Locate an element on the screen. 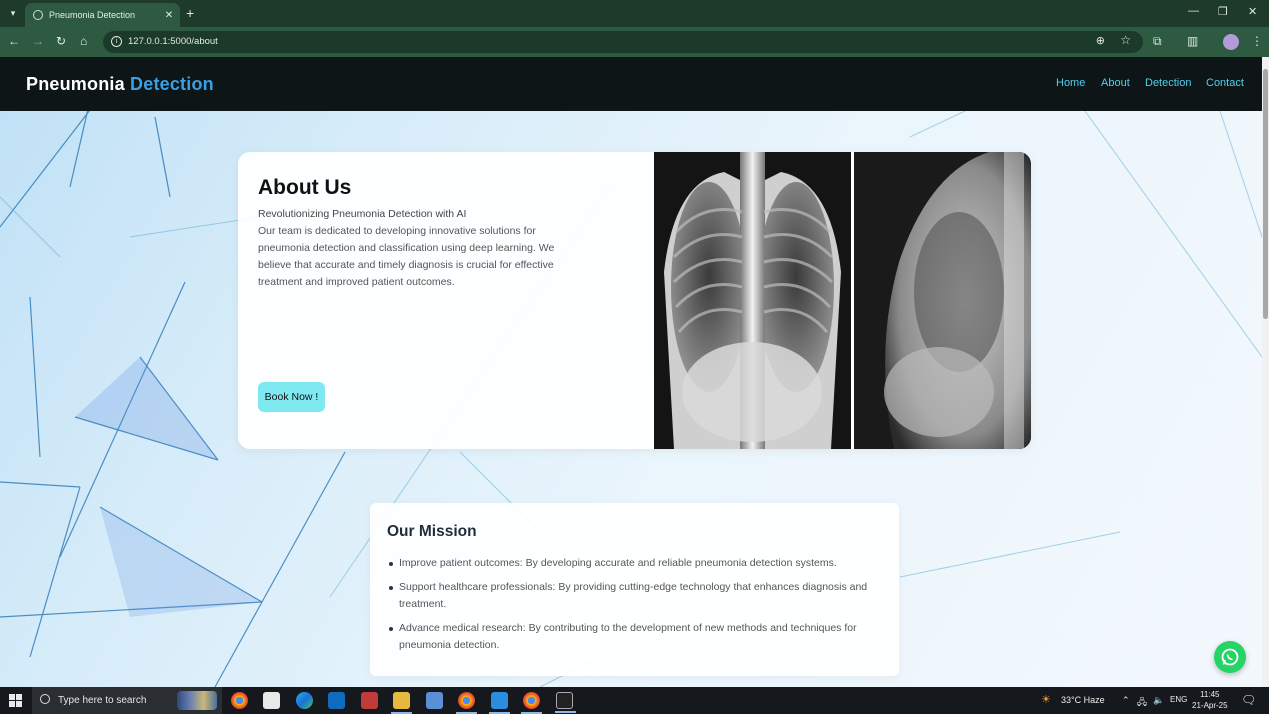 This screenshot has width=1269, height=714. browser-tab: Pneumonia Detection ✕ is located at coordinates (102, 15).